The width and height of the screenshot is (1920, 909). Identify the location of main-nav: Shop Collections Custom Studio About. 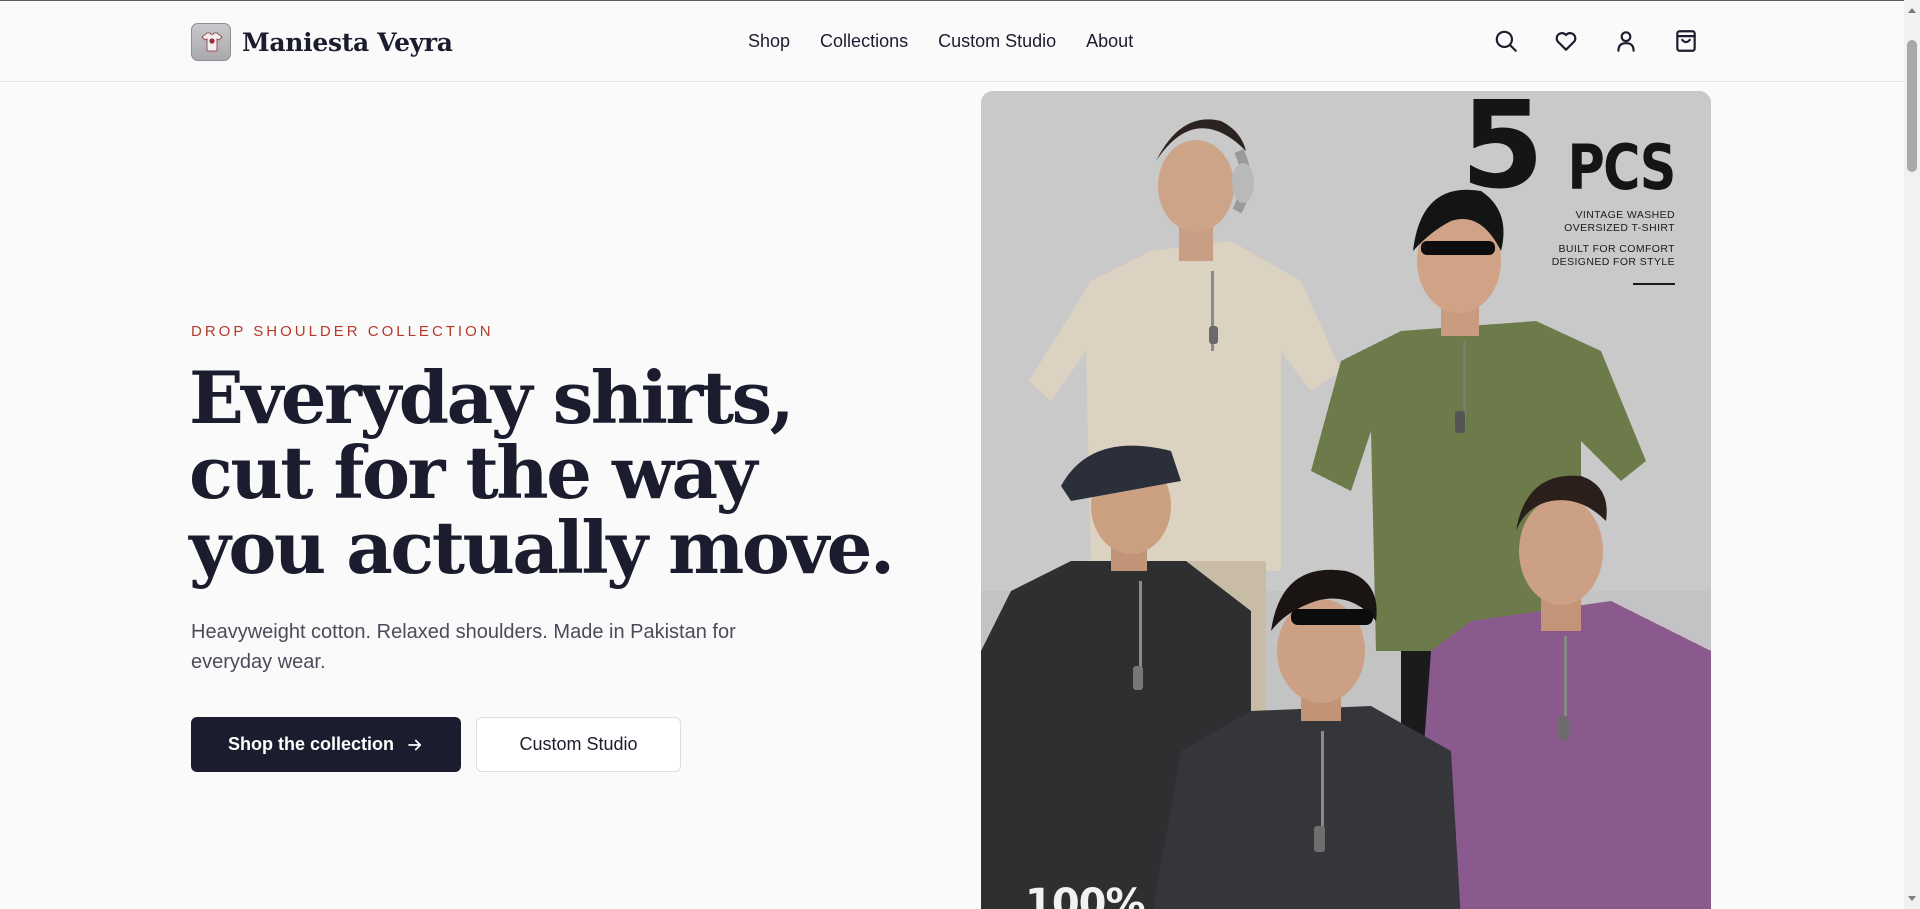
(955, 41).